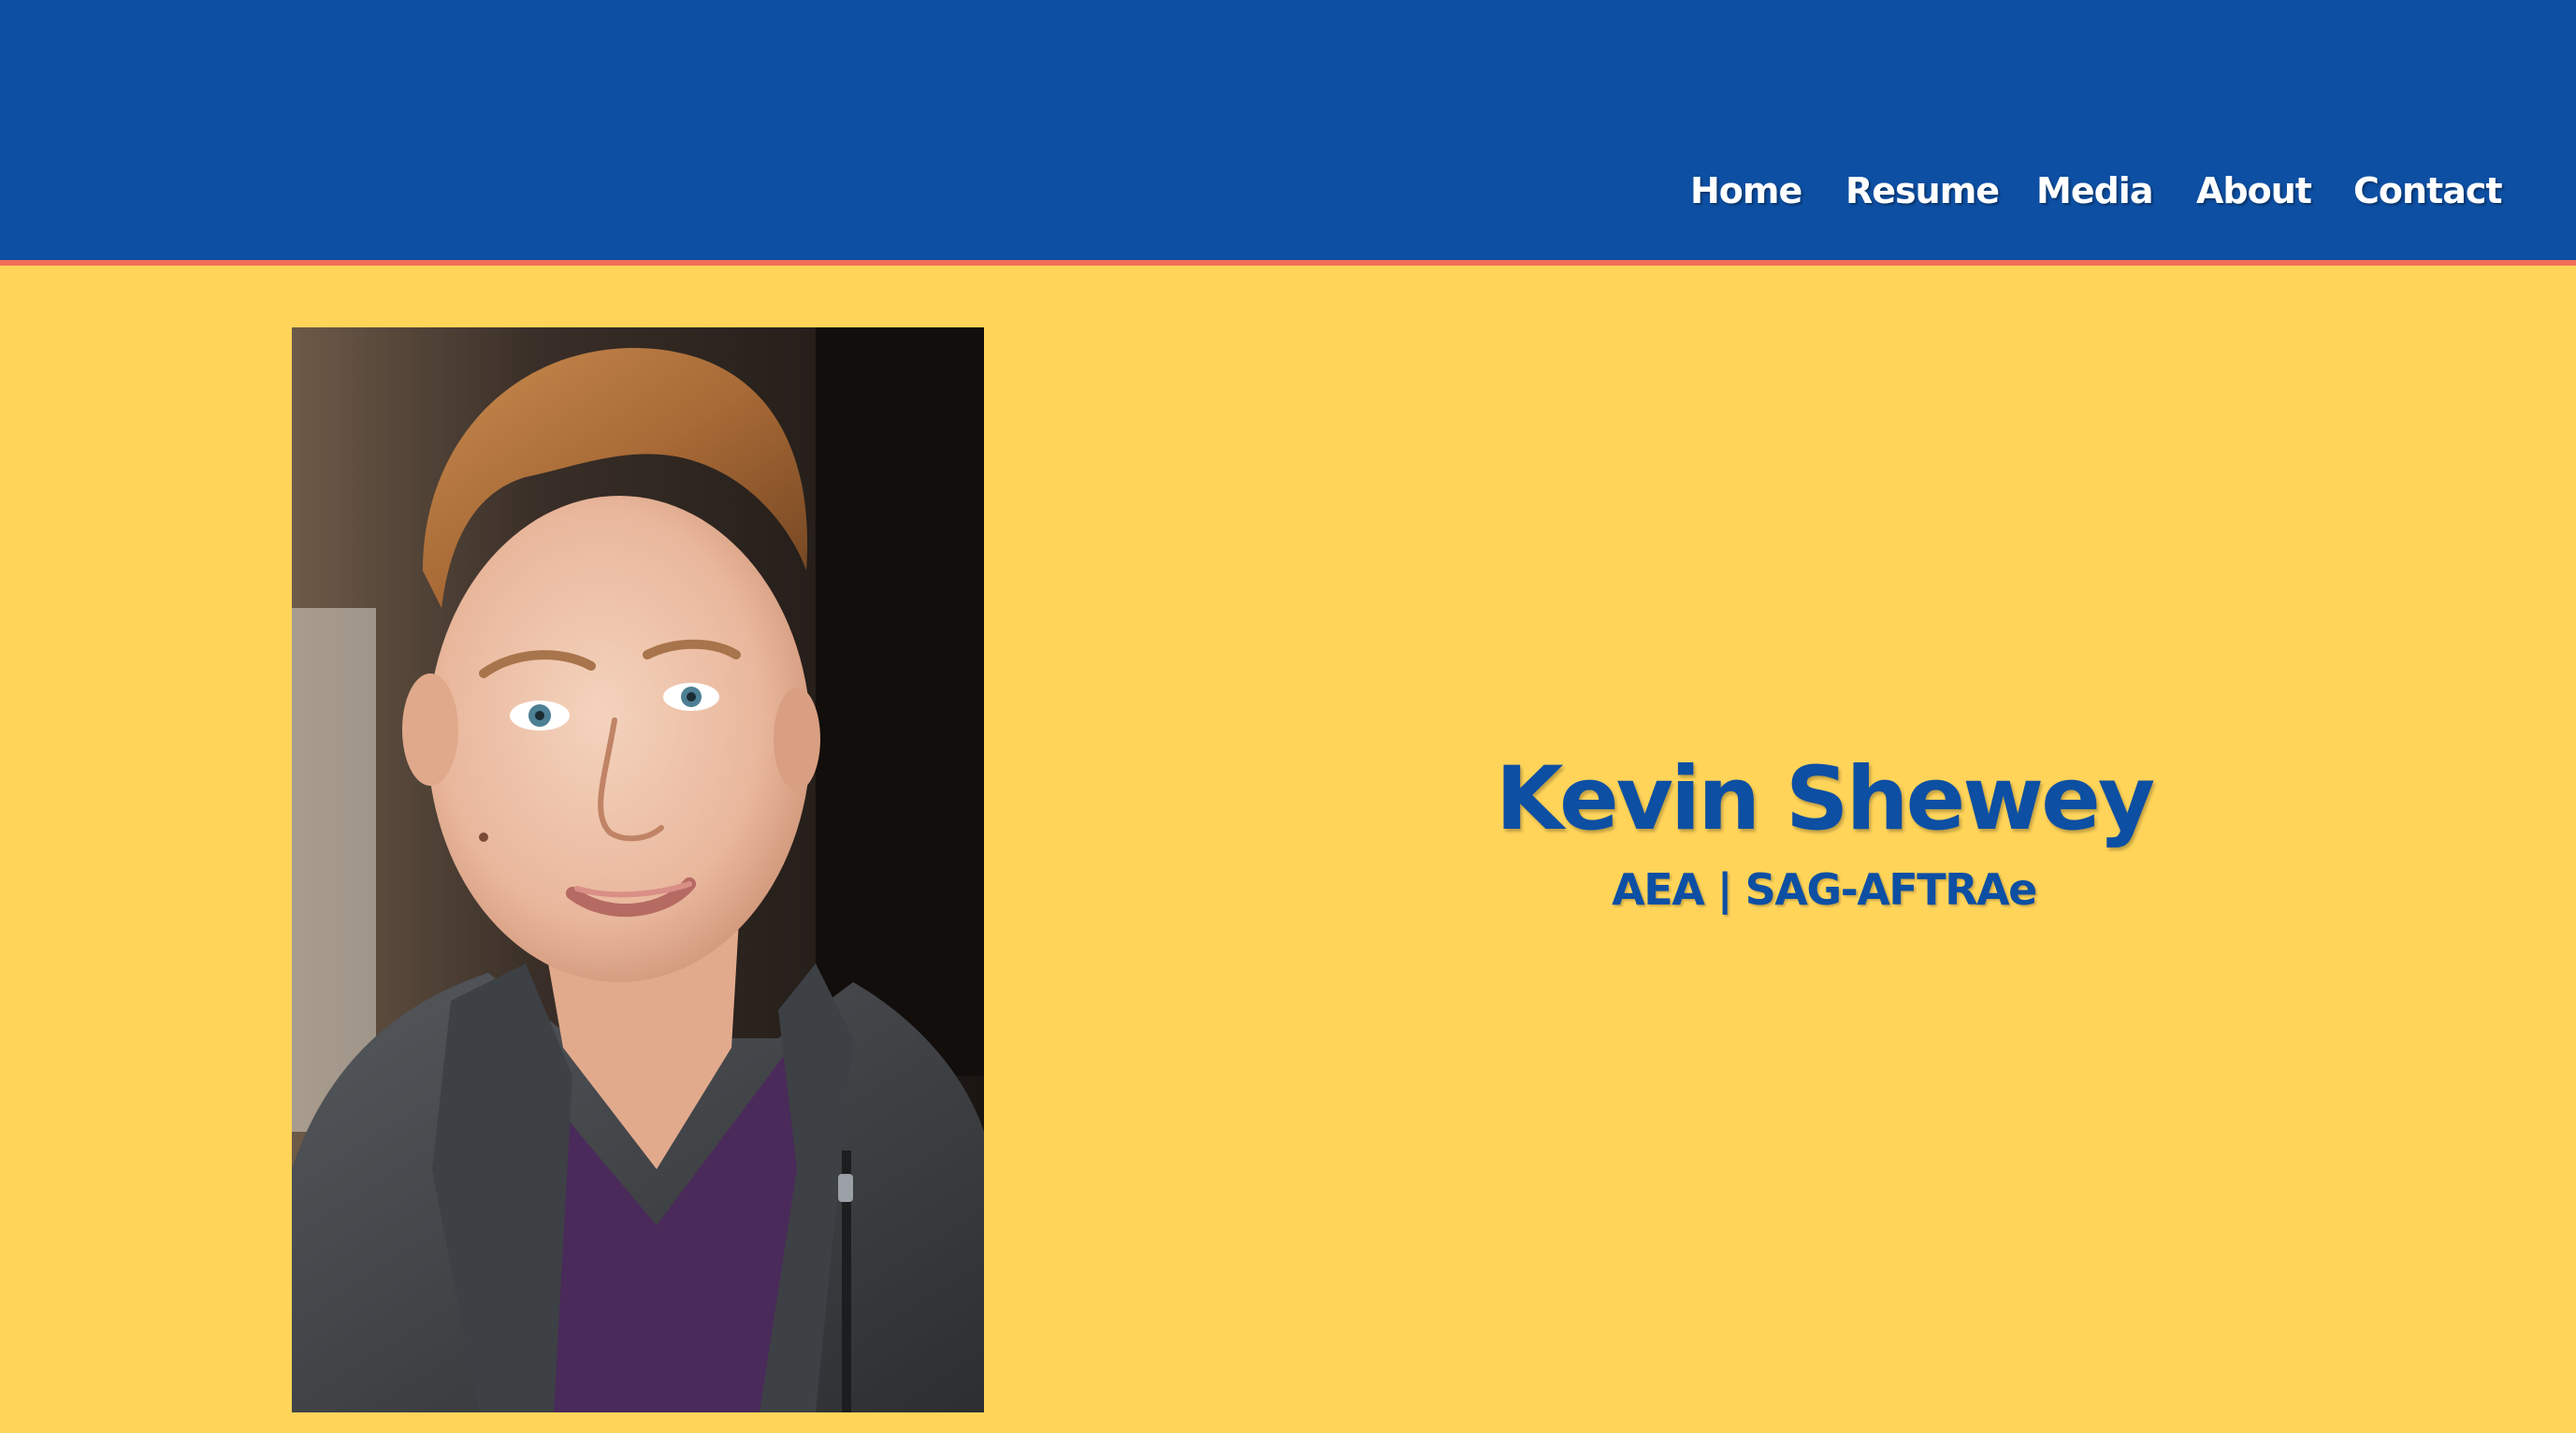 This screenshot has height=1433, width=2576. I want to click on performer-name: Kevin Shewey, so click(1825, 799).